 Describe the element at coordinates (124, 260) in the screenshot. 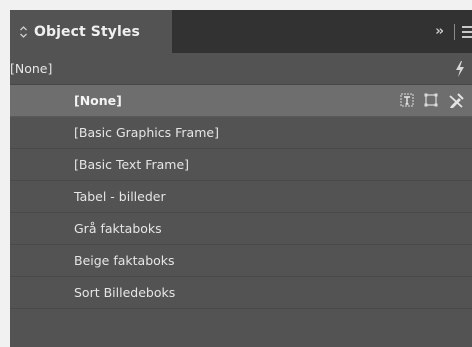

I see `list-item-label: Beige faktaboks` at that location.